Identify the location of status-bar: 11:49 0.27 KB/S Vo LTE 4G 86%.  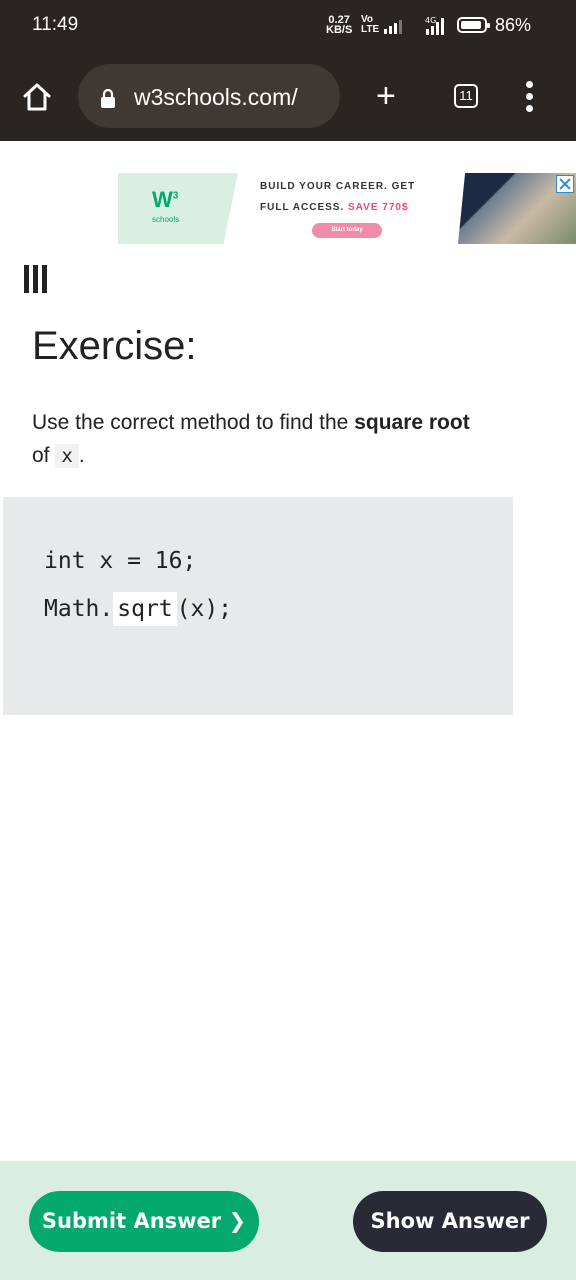
(288, 26).